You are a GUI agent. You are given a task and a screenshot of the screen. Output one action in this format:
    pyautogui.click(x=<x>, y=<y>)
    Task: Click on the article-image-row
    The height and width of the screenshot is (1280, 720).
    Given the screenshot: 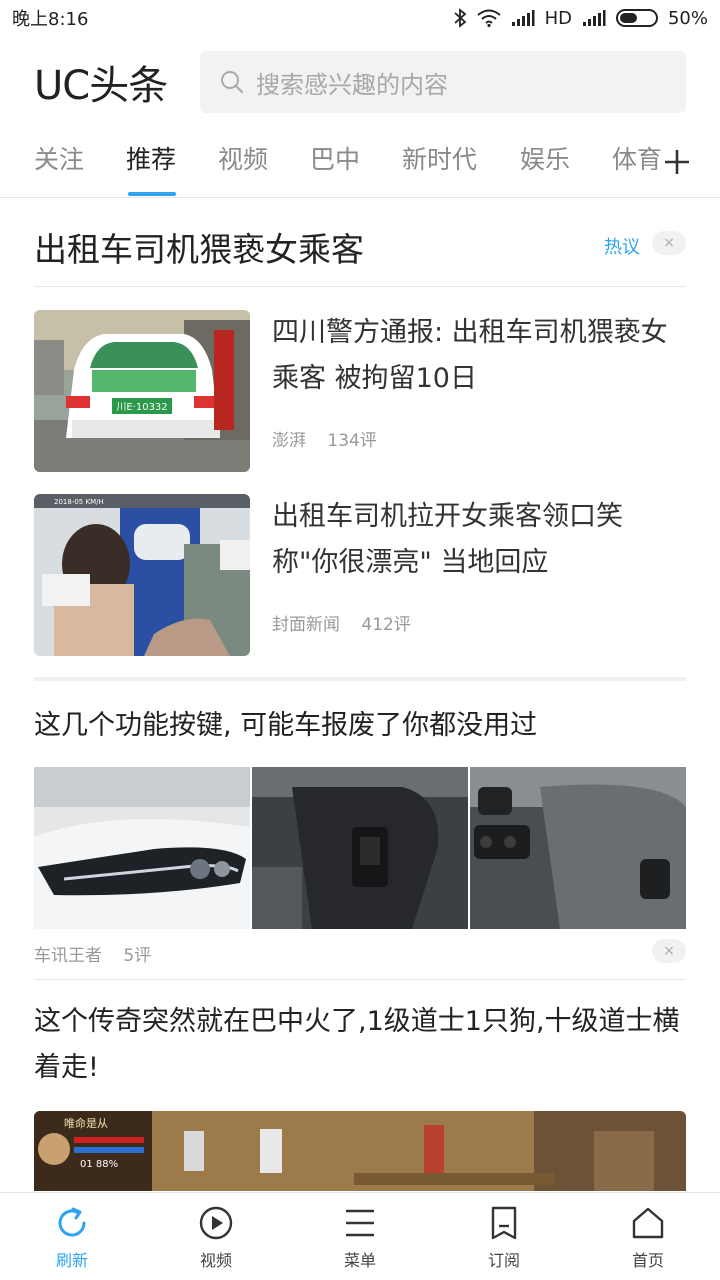 What is the action you would take?
    pyautogui.click(x=360, y=848)
    